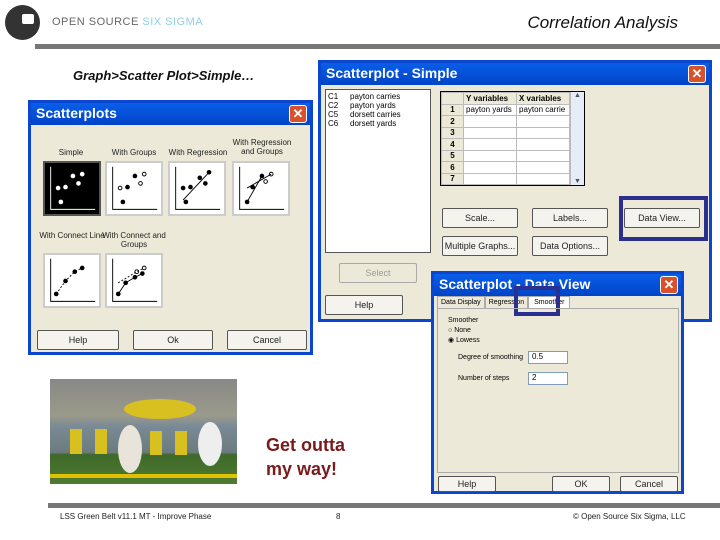  What do you see at coordinates (333, 96) in the screenshot?
I see `col-id: C1` at bounding box center [333, 96].